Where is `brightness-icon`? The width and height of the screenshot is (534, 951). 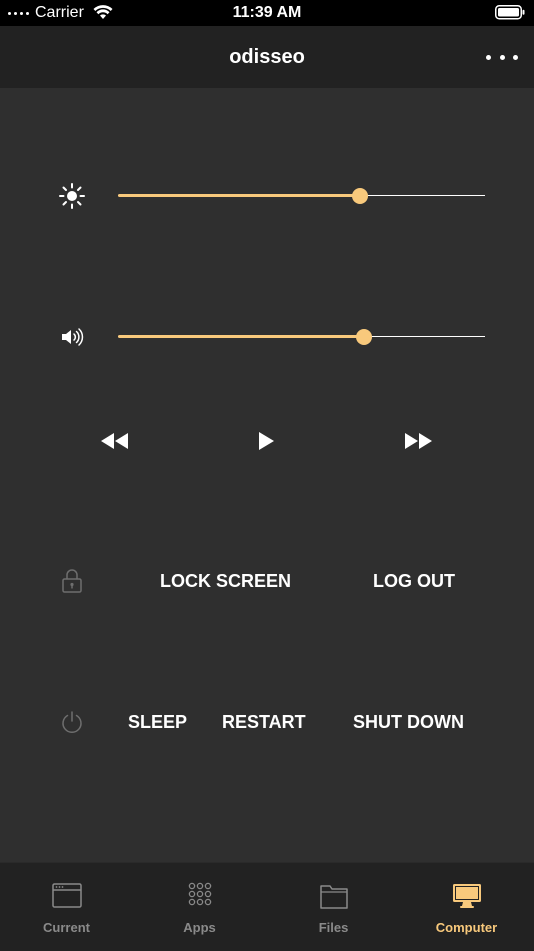 brightness-icon is located at coordinates (72, 196).